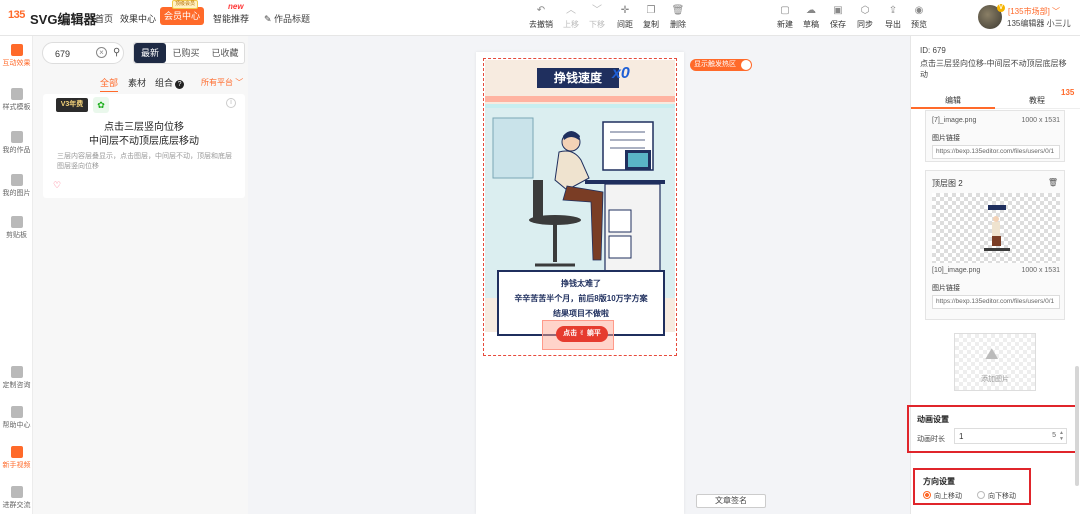  Describe the element at coordinates (16, 228) in the screenshot. I see `nav-clipboard: 剪贴板` at that location.